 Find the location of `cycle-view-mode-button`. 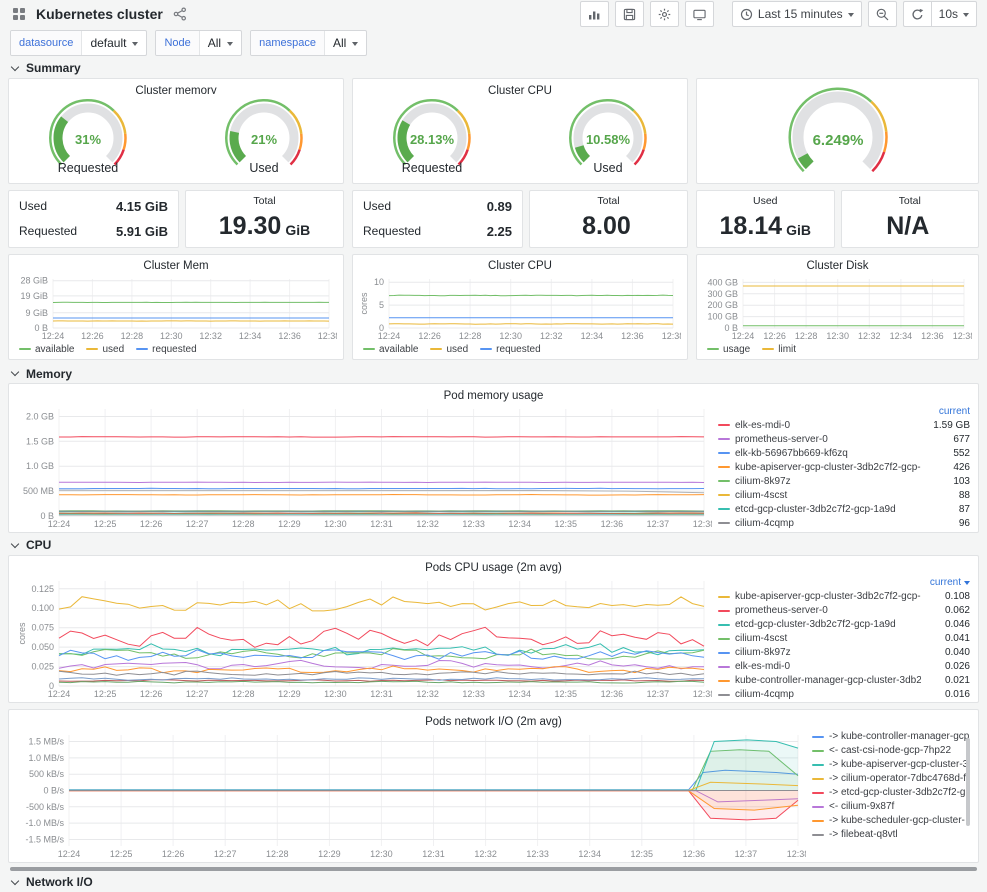

cycle-view-mode-button is located at coordinates (699, 14).